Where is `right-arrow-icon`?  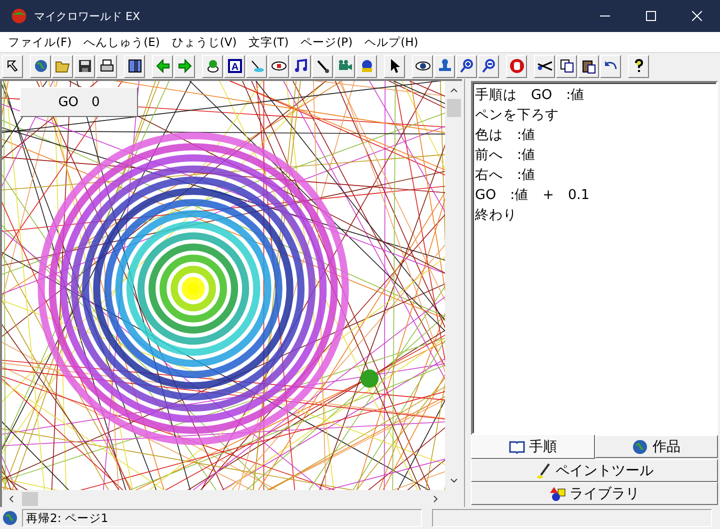 right-arrow-icon is located at coordinates (184, 66).